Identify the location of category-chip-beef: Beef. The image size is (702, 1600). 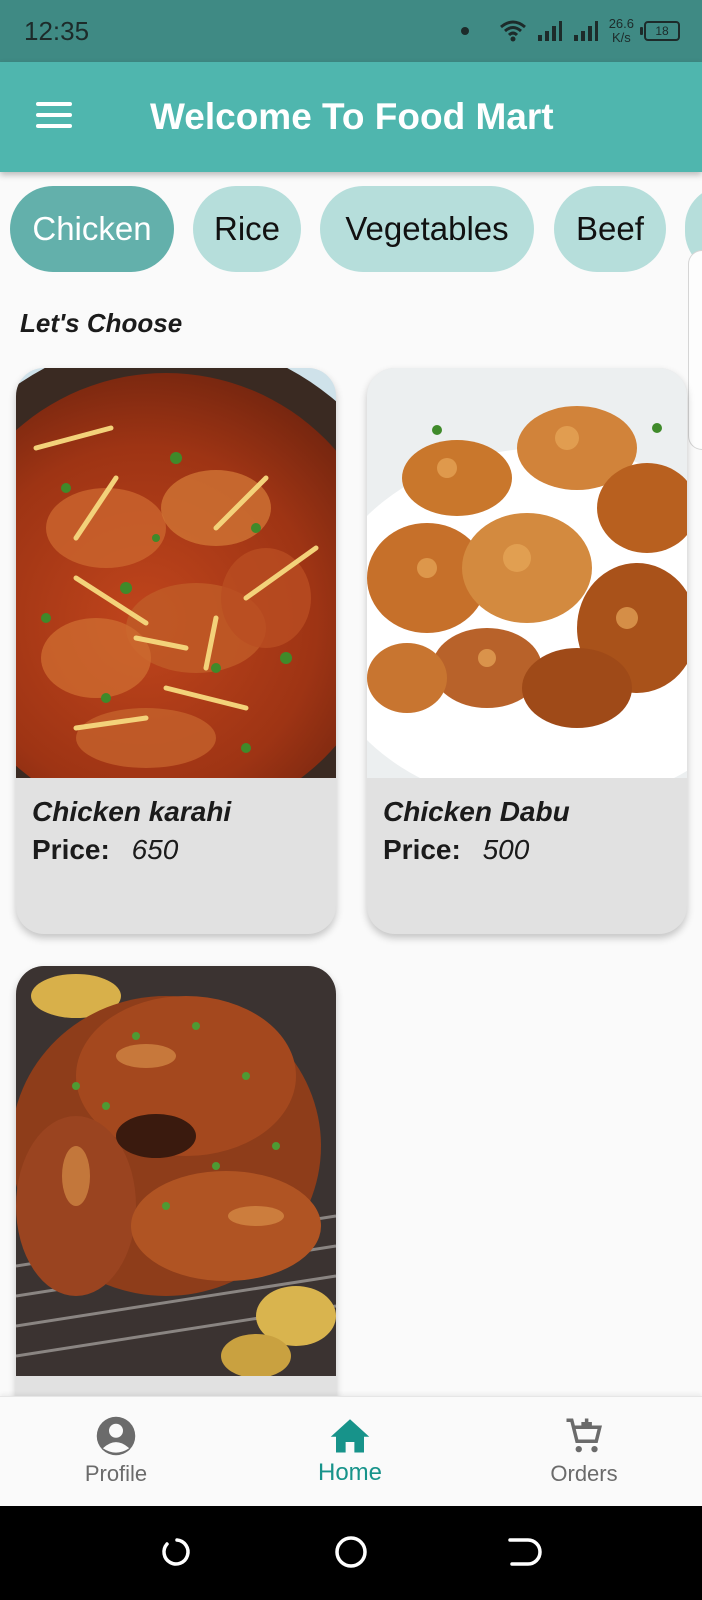
(610, 229).